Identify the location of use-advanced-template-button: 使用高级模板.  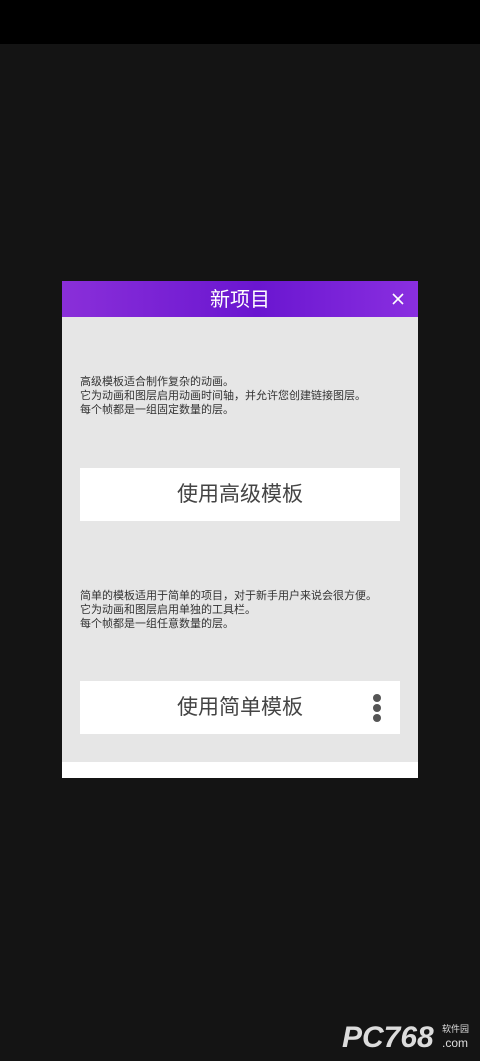
(240, 494).